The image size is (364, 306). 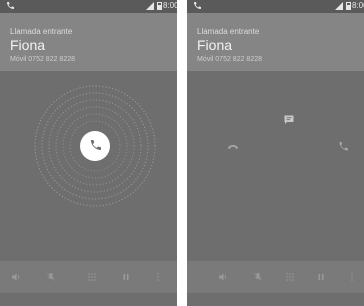 I want to click on ripple-rings-decoration, so click(x=95, y=146).